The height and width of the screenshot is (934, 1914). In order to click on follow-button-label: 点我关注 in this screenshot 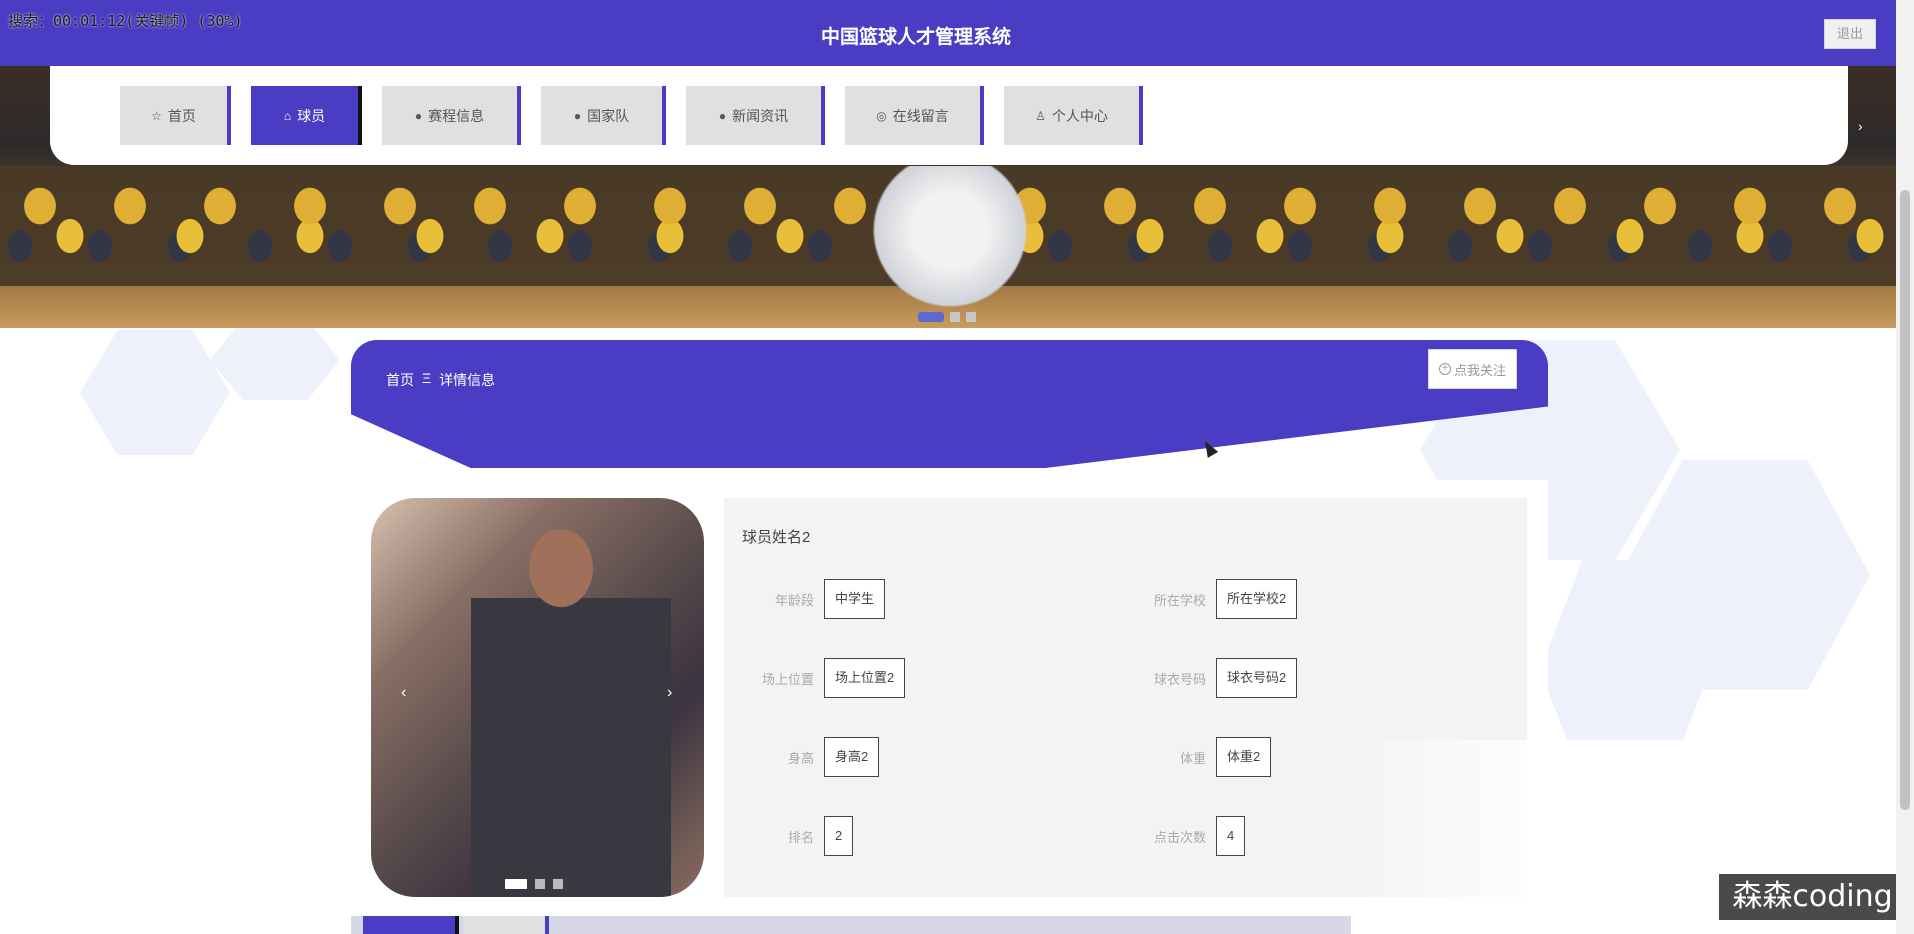, I will do `click(1479, 370)`.